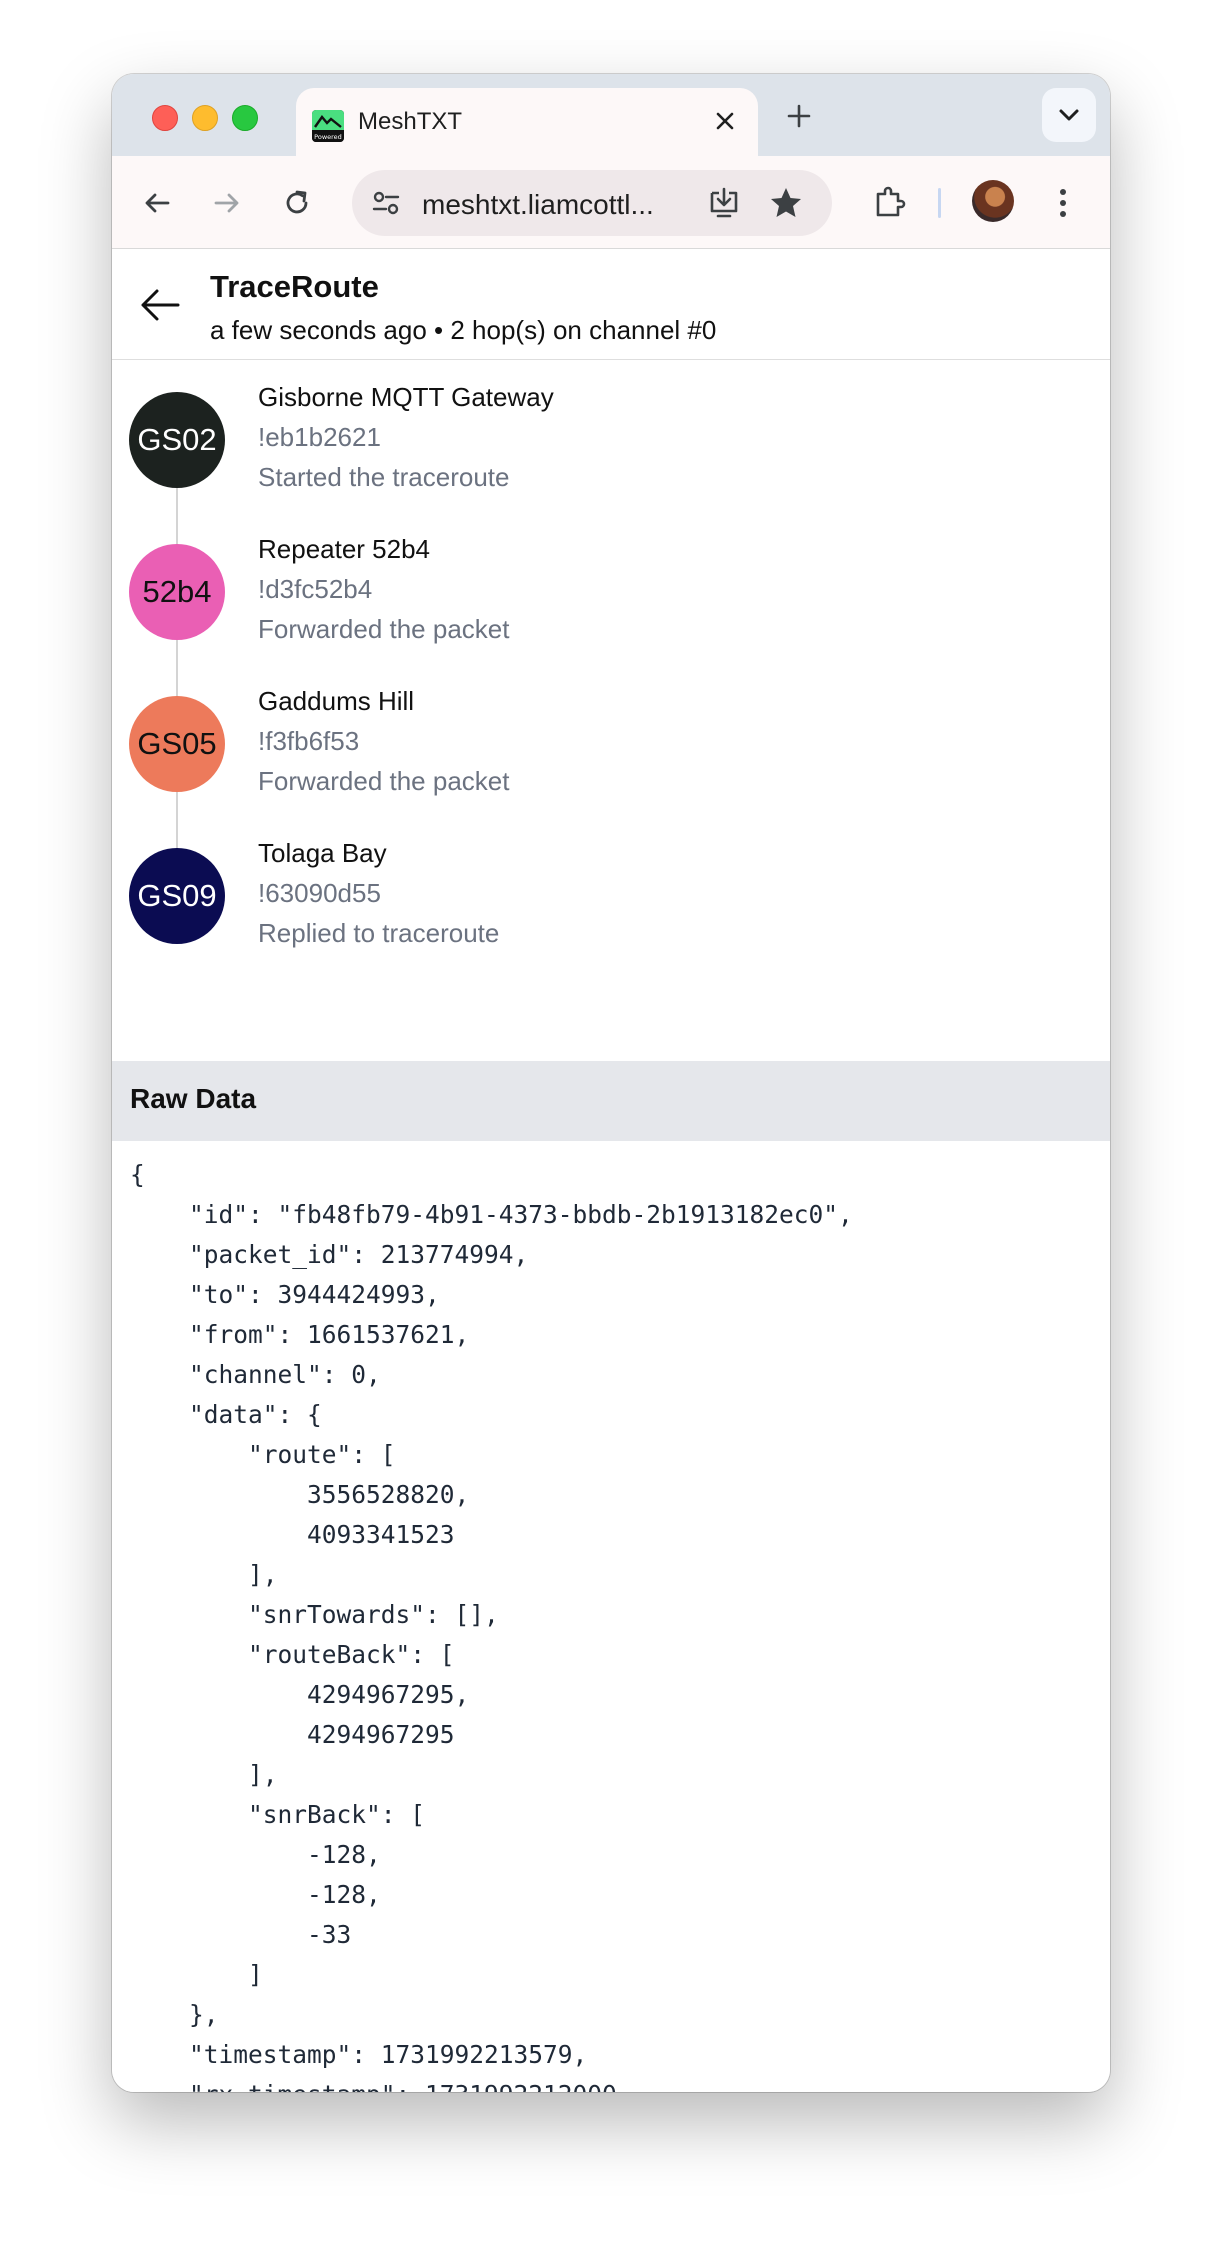 Image resolution: width=1224 pixels, height=2244 pixels. I want to click on raw-data-title: Raw Data, so click(193, 1098).